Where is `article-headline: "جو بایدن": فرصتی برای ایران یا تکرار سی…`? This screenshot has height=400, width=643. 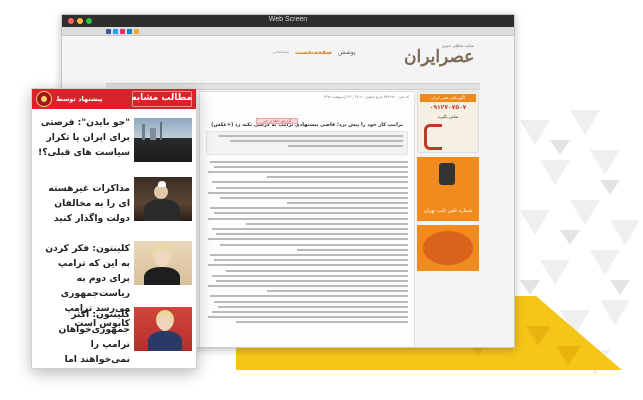
article-headline: "جو بایدن": فرصتی برای ایران یا تکرار سی… is located at coordinates (84, 137).